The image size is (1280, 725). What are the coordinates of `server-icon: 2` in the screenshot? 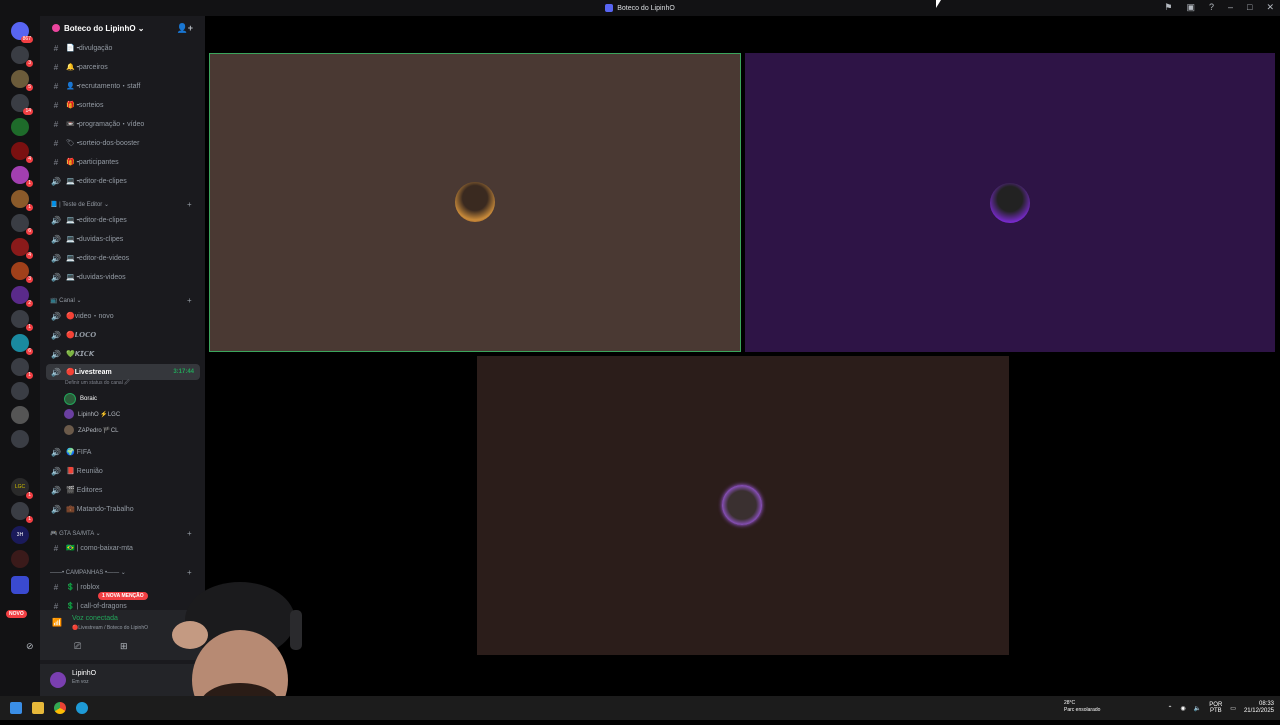 It's located at (22, 296).